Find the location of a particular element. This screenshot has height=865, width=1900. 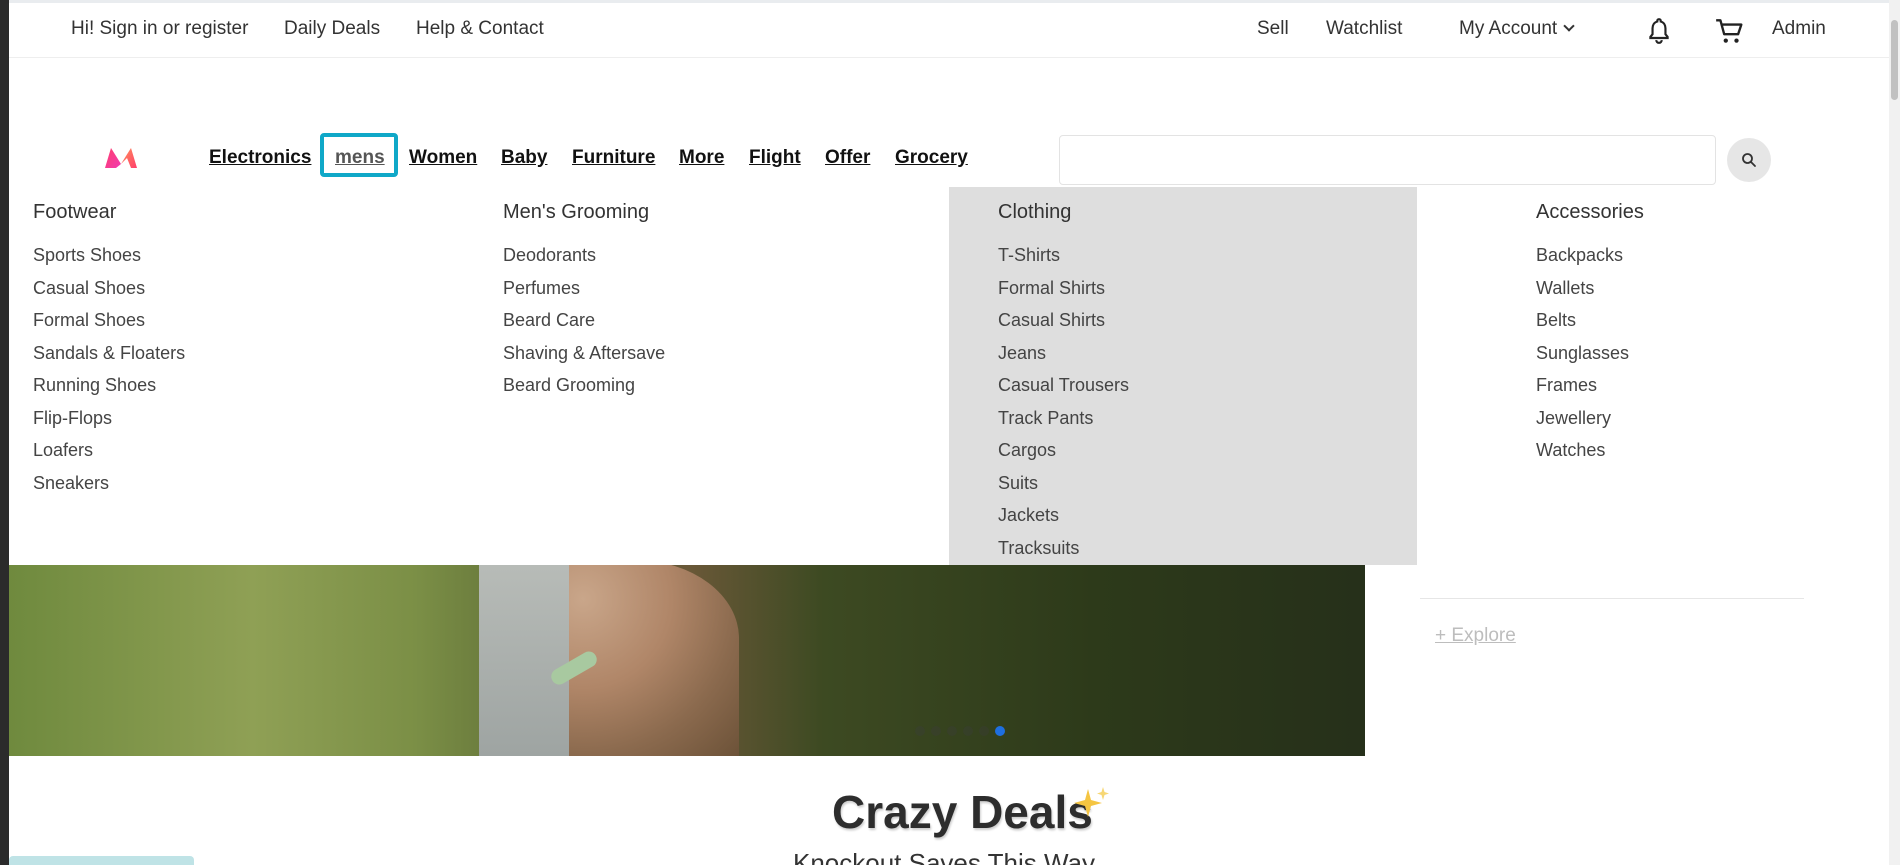

menu-column-title: Footwear is located at coordinates (109, 212).